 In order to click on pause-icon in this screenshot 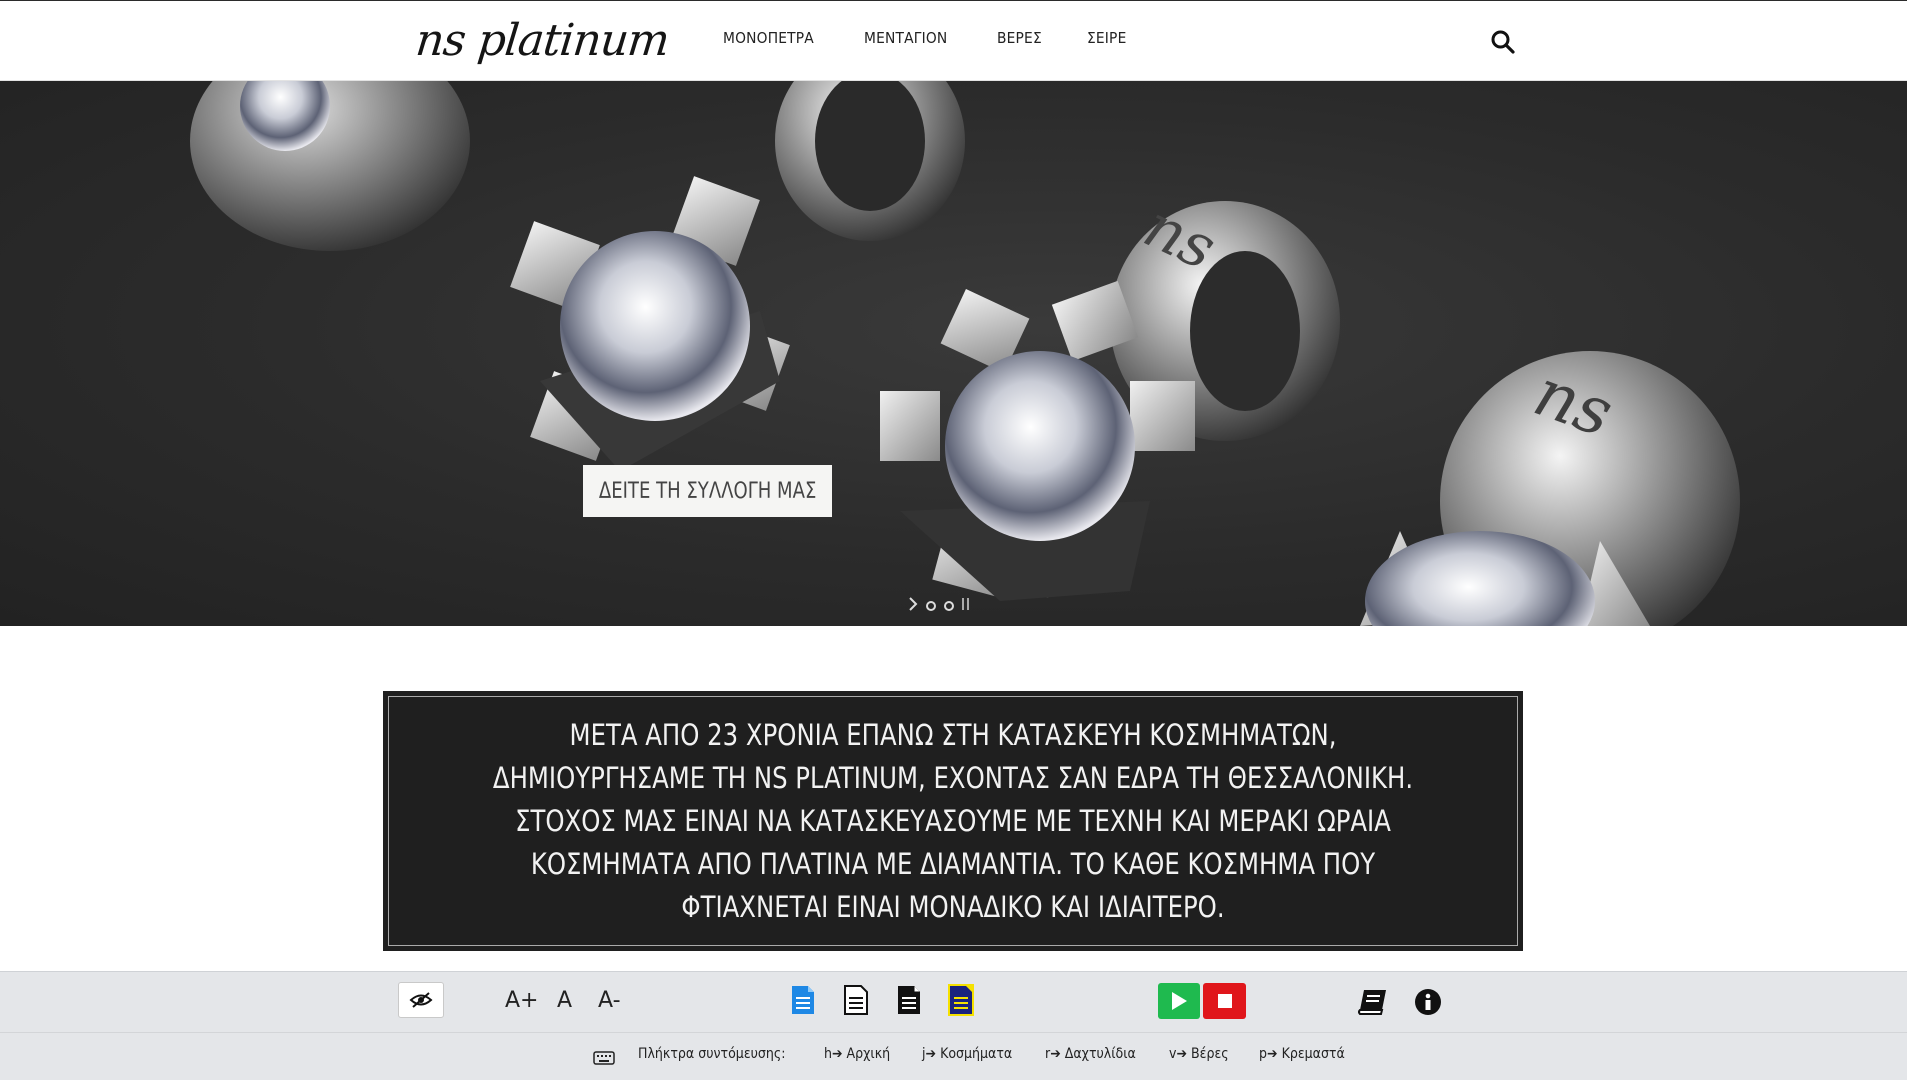, I will do `click(966, 605)`.